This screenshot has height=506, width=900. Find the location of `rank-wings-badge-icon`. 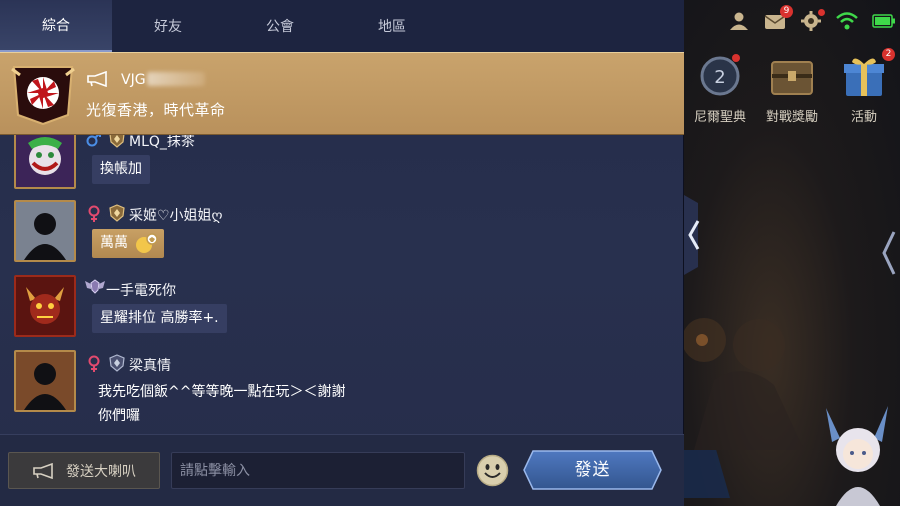

rank-wings-badge-icon is located at coordinates (95, 287).